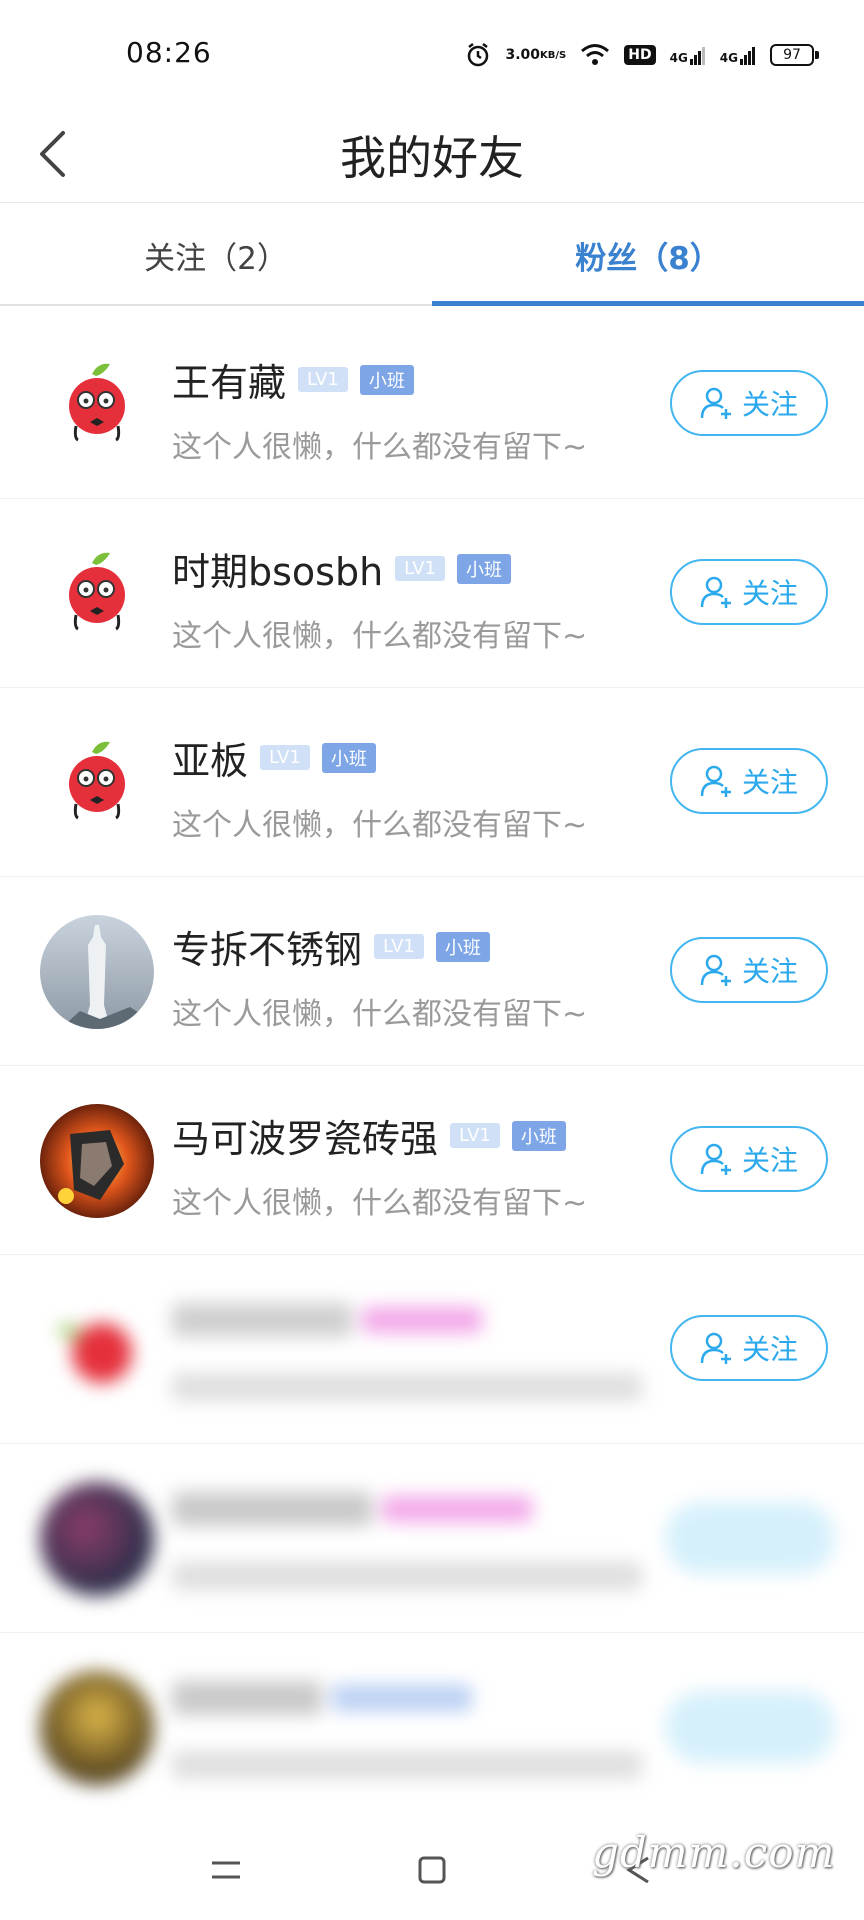 The image size is (864, 1920). I want to click on name-line: 时期bsosbh LV1 小班, so click(341, 568).